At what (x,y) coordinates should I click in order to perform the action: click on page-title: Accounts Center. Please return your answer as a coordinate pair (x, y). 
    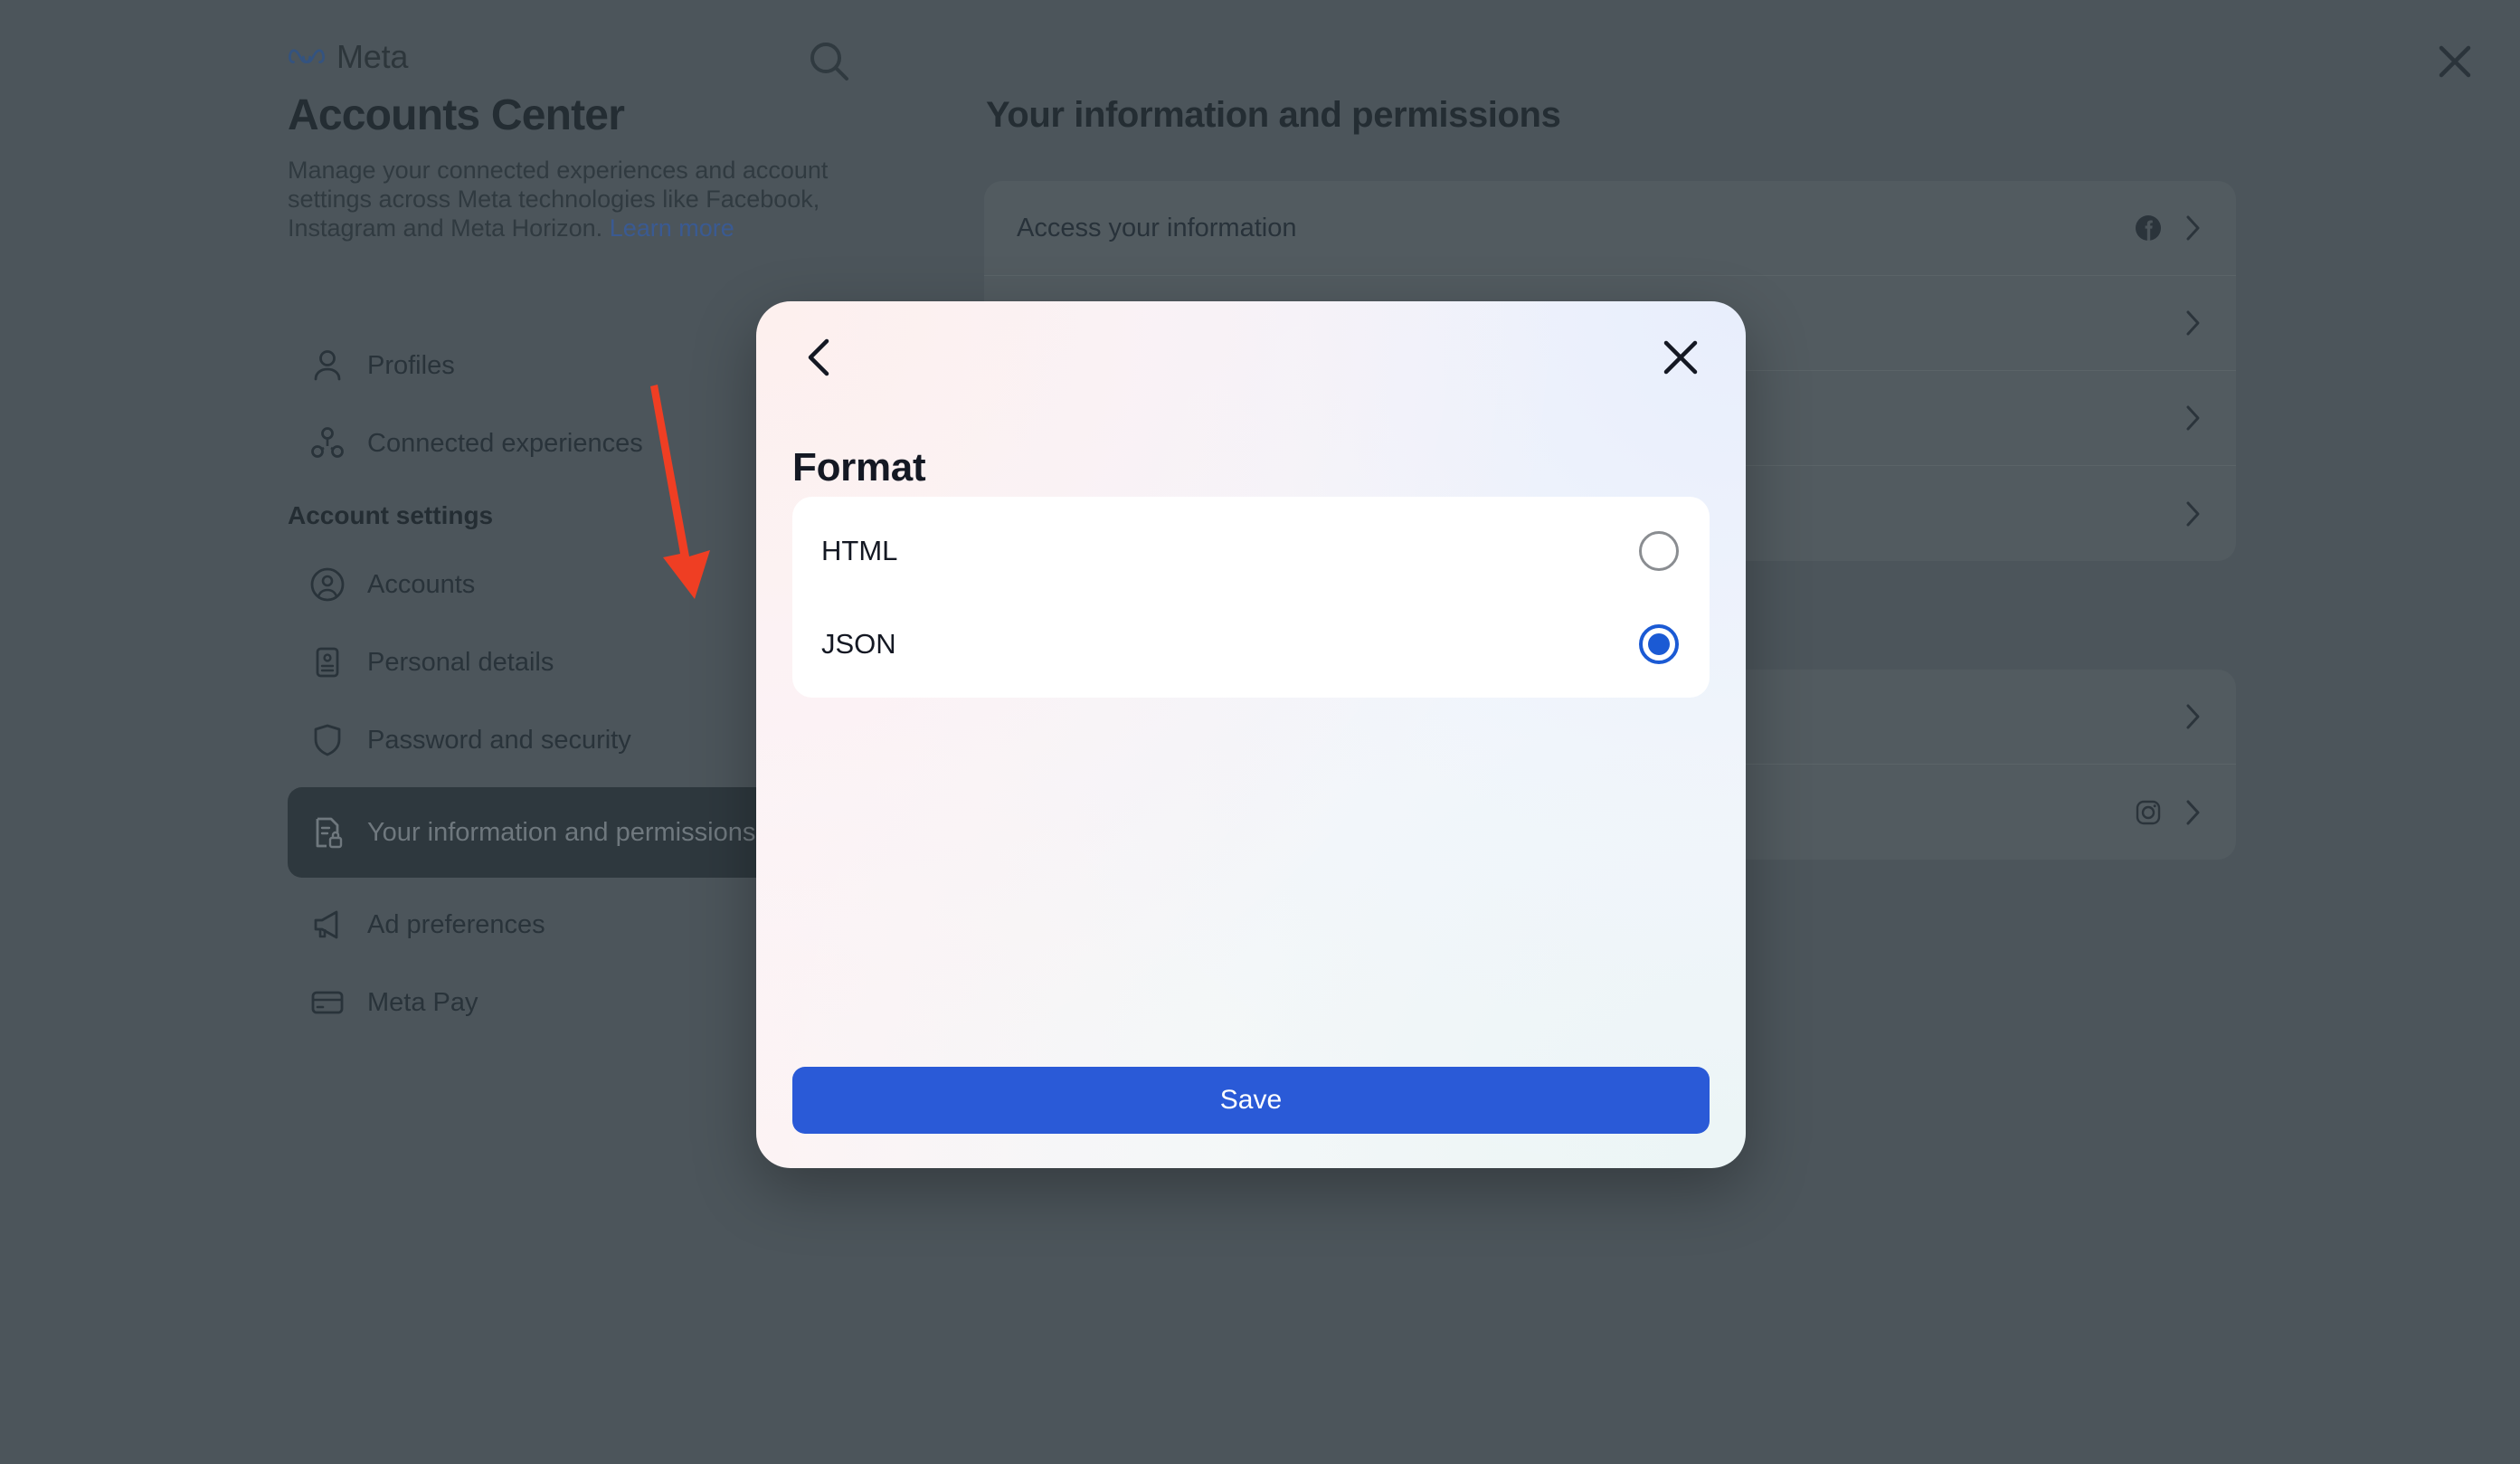
    Looking at the image, I should click on (457, 115).